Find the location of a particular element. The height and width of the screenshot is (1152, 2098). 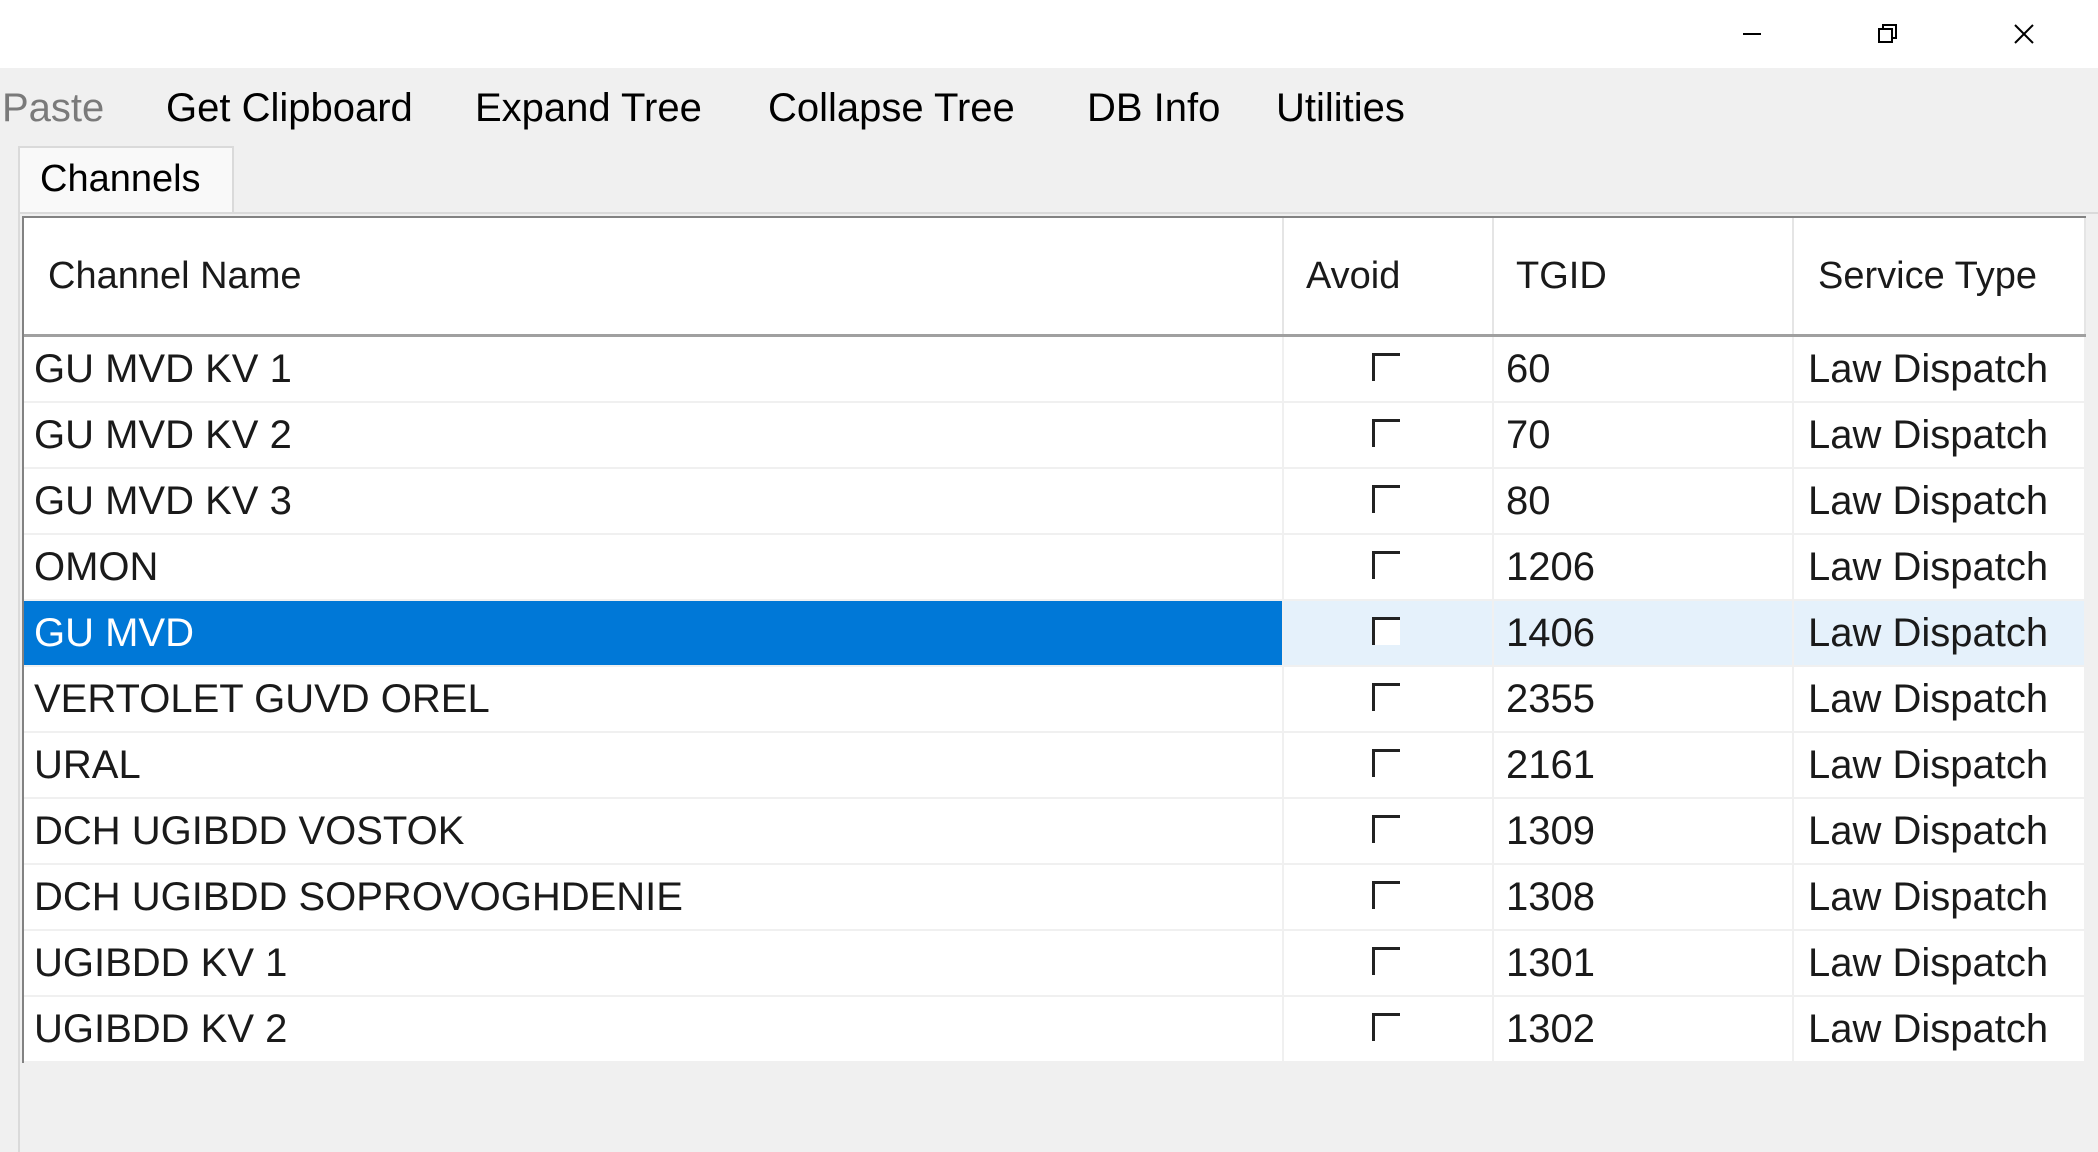

cell-channel-name: UGIBDD KV 2 is located at coordinates (654, 1029).